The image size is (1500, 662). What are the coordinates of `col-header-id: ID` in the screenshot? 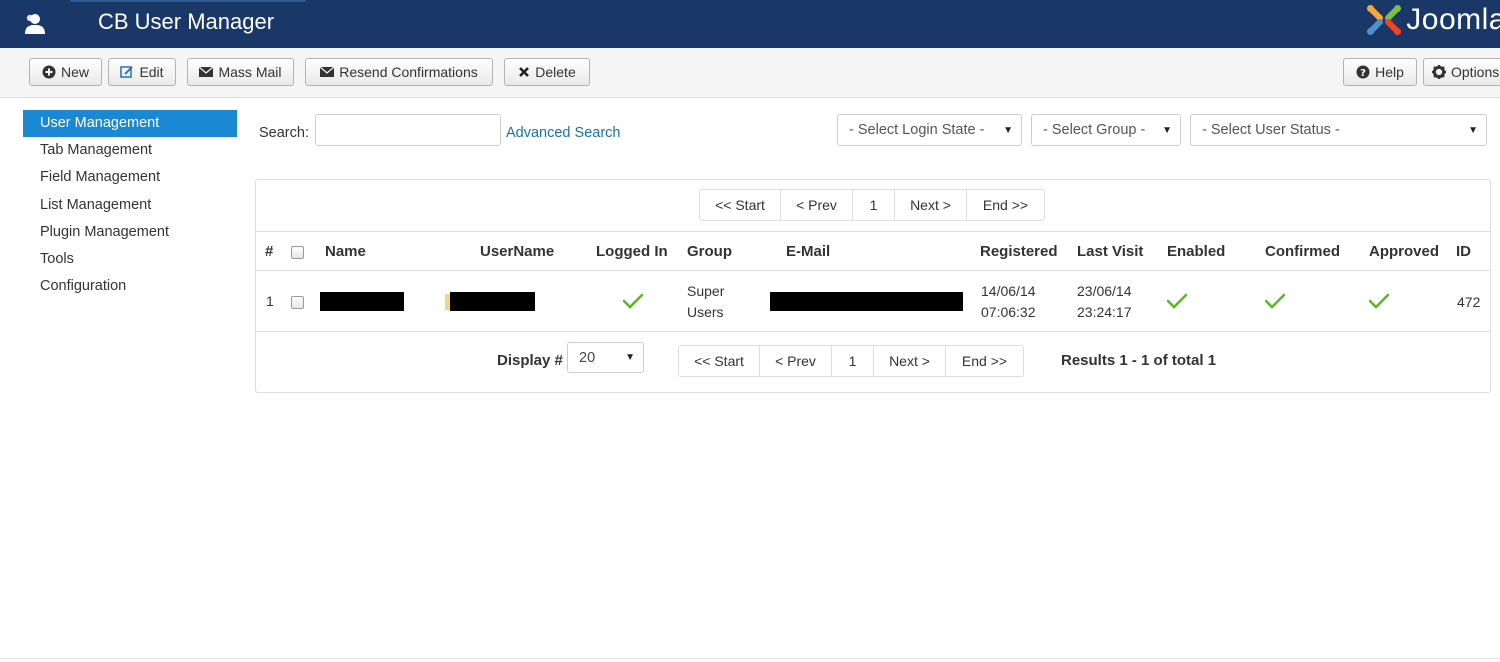 It's located at (1463, 251).